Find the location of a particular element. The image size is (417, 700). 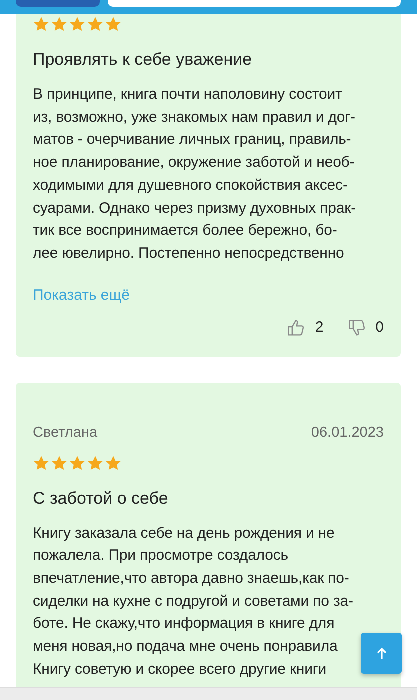

dislike-count: 0 is located at coordinates (380, 327).